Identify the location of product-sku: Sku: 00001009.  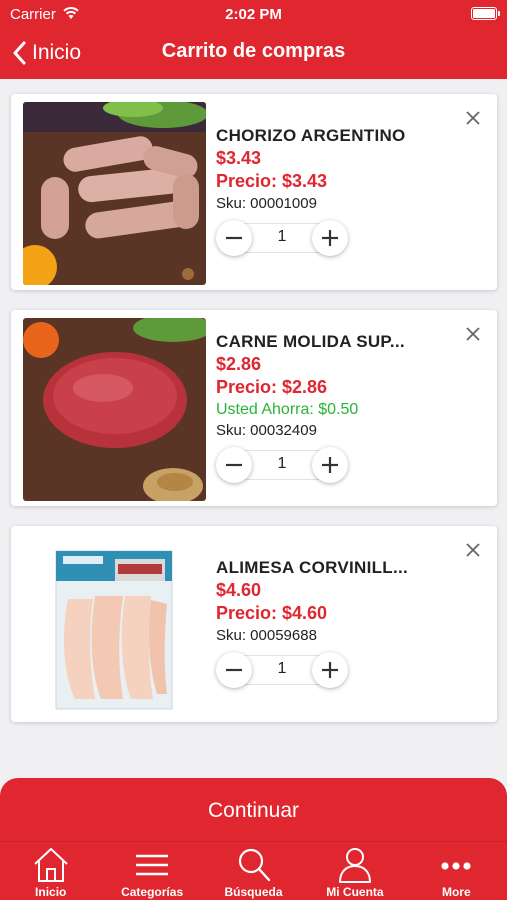
(266, 203).